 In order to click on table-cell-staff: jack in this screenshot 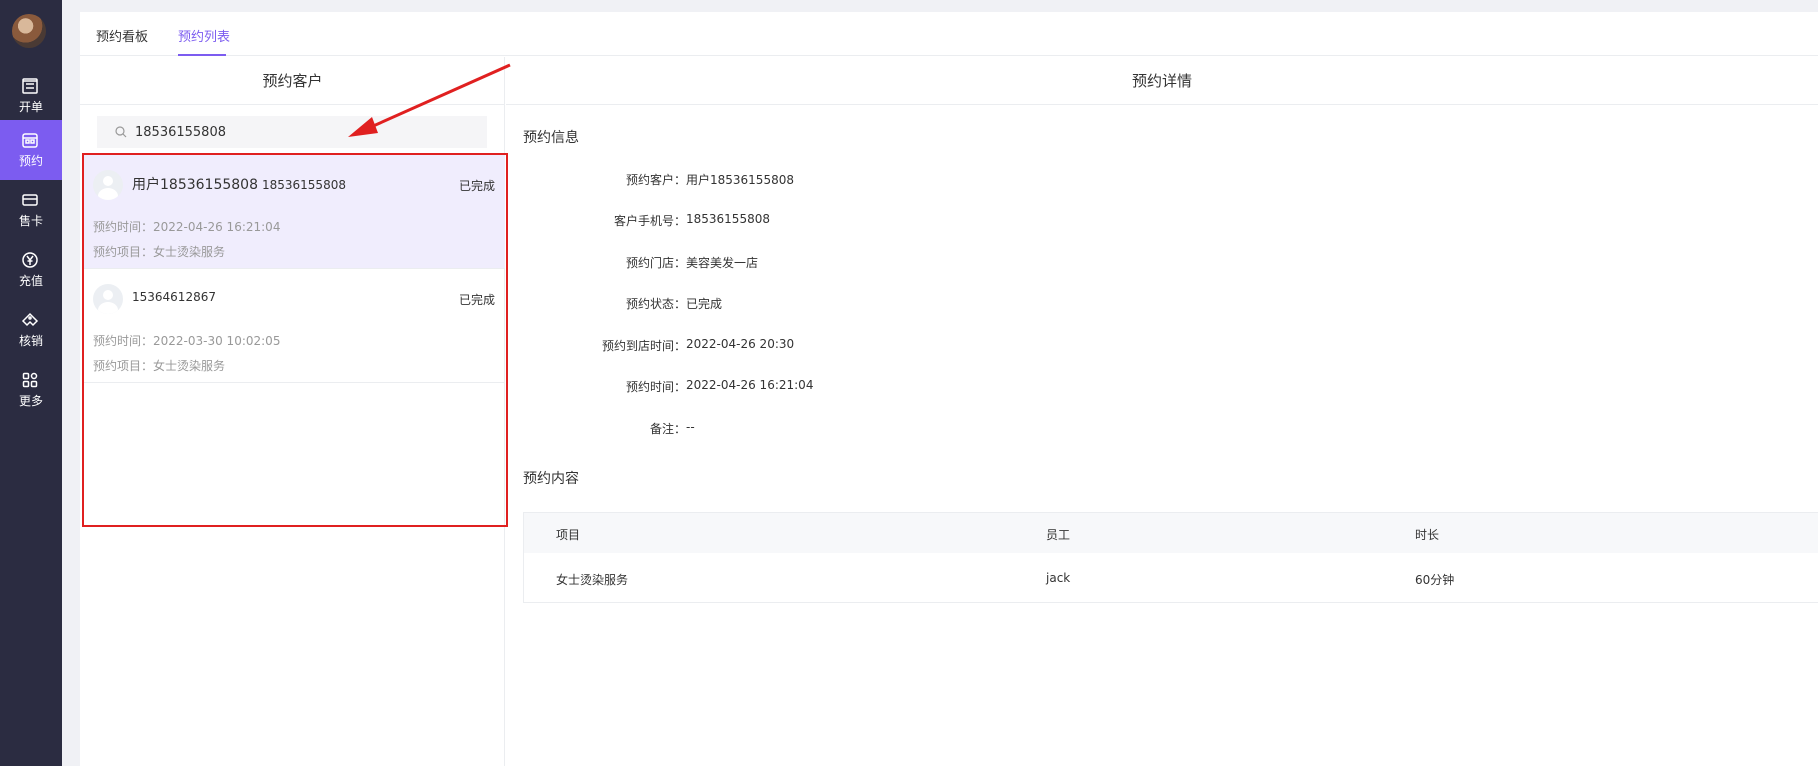, I will do `click(1058, 578)`.